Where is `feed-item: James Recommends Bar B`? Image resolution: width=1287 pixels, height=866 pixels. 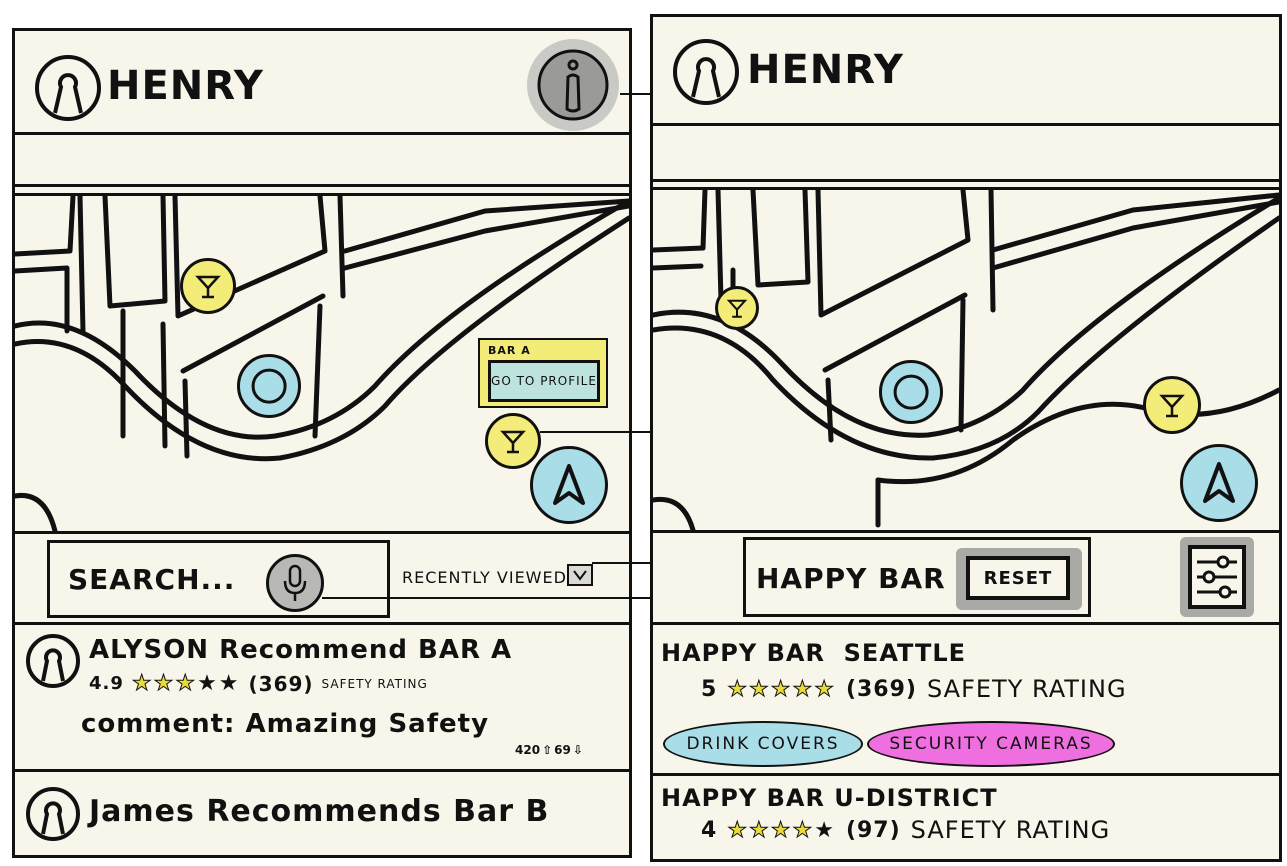 feed-item: James Recommends Bar B is located at coordinates (322, 813).